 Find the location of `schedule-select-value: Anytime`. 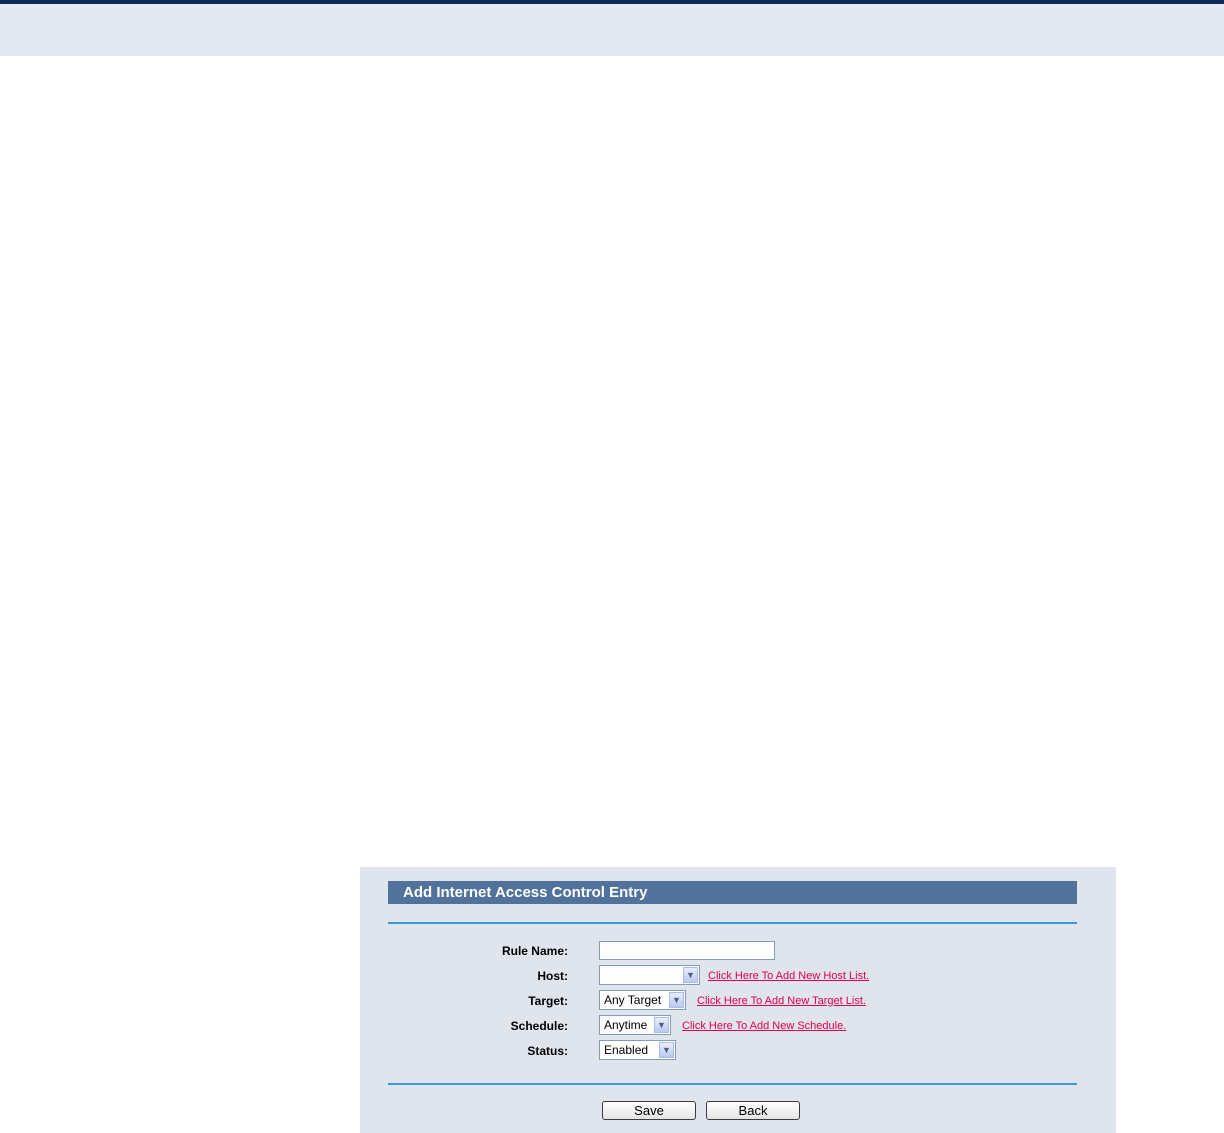

schedule-select-value: Anytime is located at coordinates (626, 1025).